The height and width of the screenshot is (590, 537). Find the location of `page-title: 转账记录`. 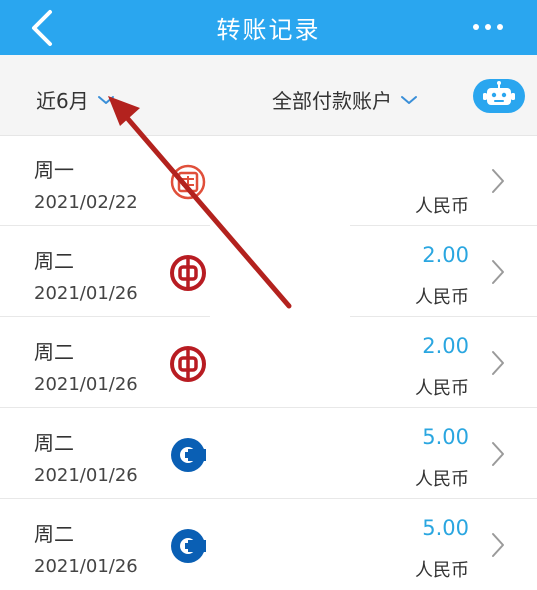

page-title: 转账记录 is located at coordinates (268, 30).